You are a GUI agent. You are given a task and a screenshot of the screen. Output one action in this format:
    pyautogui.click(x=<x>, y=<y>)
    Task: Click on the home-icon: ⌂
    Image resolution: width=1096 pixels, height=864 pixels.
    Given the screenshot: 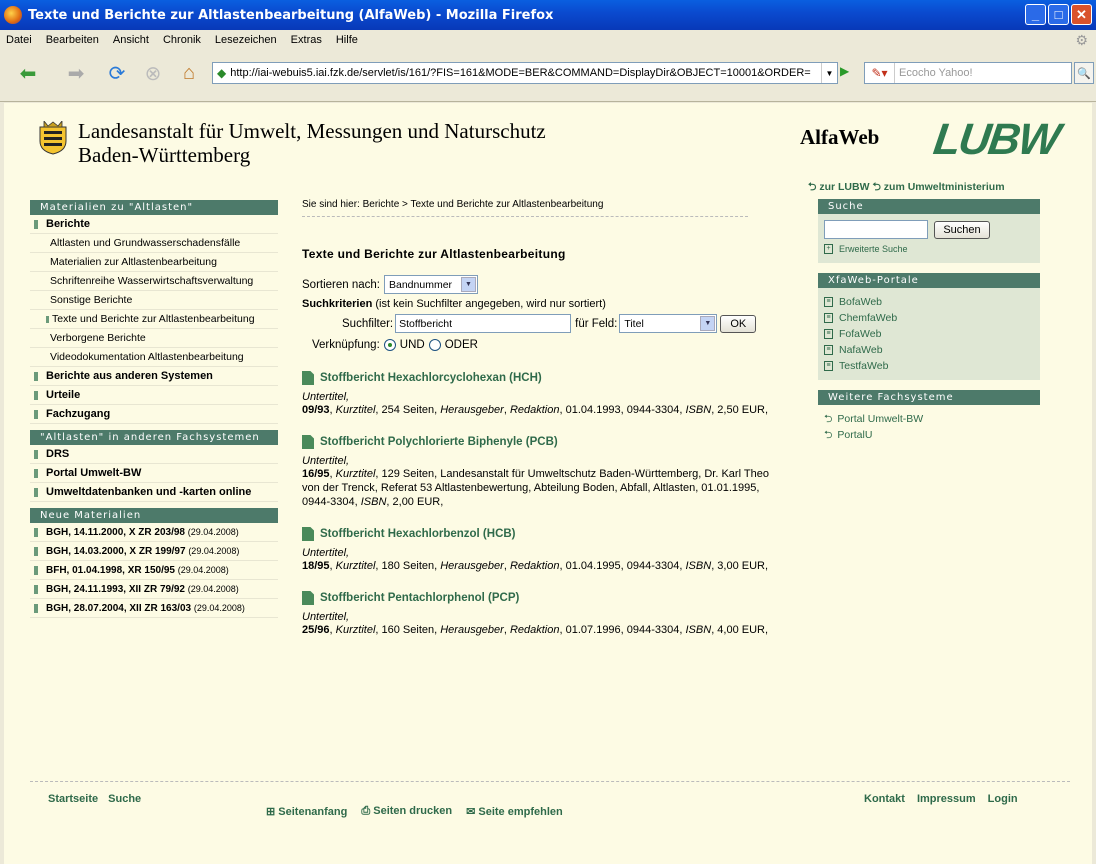 What is the action you would take?
    pyautogui.click(x=189, y=73)
    